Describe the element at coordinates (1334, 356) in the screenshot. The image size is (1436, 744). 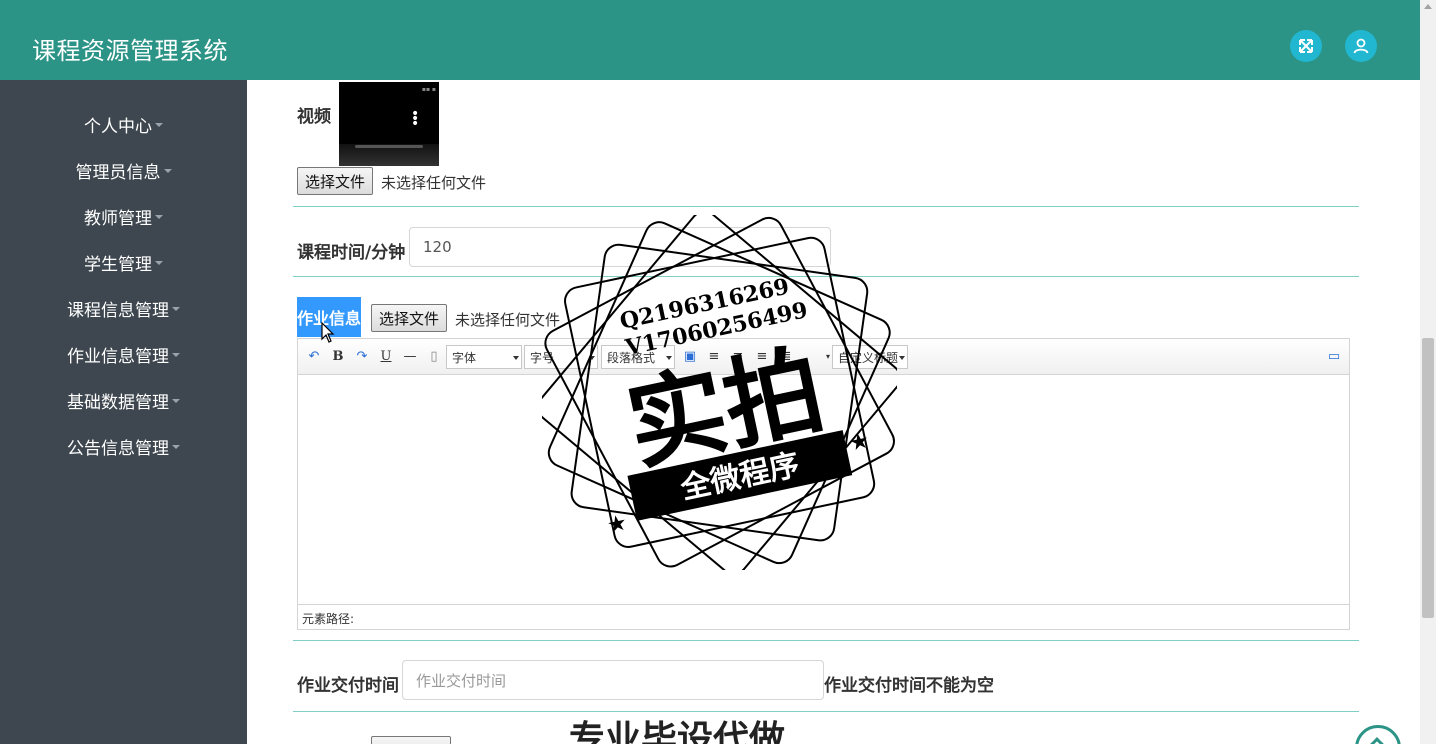
I see `preview-icon: ▭` at that location.